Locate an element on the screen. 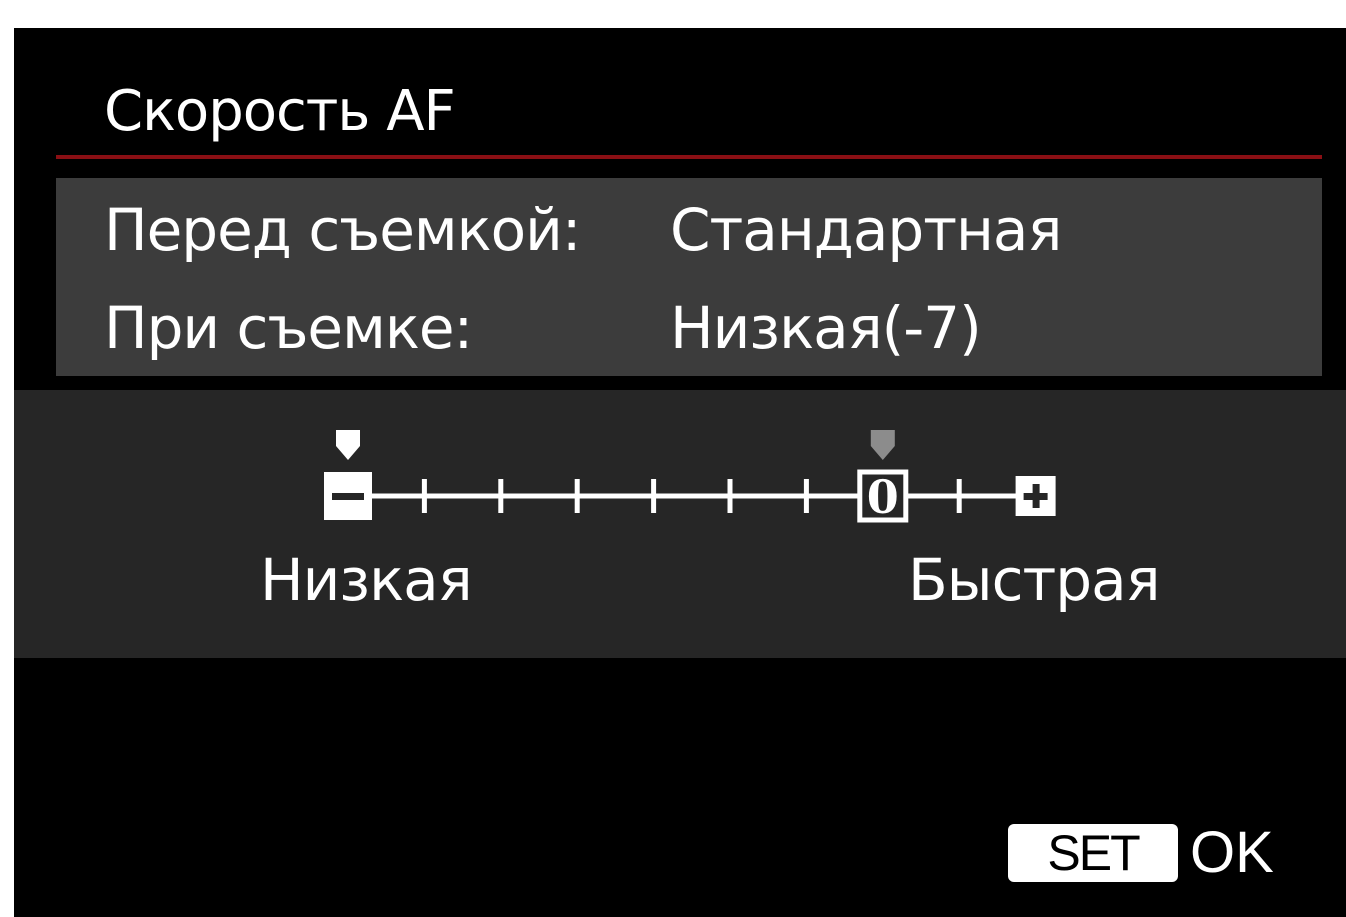 Image resolution: width=1346 pixels, height=917 pixels. setting-value: Стандартная is located at coordinates (866, 230).